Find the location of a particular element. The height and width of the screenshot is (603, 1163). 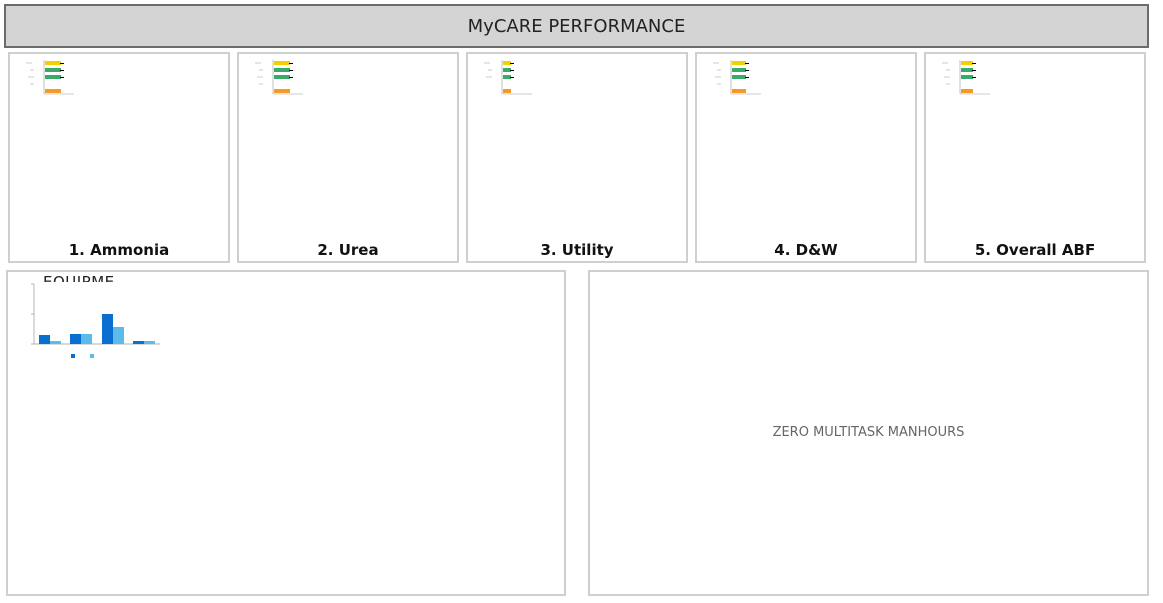

page-header: MyCARE PERFORMANCE is located at coordinates (576, 26).